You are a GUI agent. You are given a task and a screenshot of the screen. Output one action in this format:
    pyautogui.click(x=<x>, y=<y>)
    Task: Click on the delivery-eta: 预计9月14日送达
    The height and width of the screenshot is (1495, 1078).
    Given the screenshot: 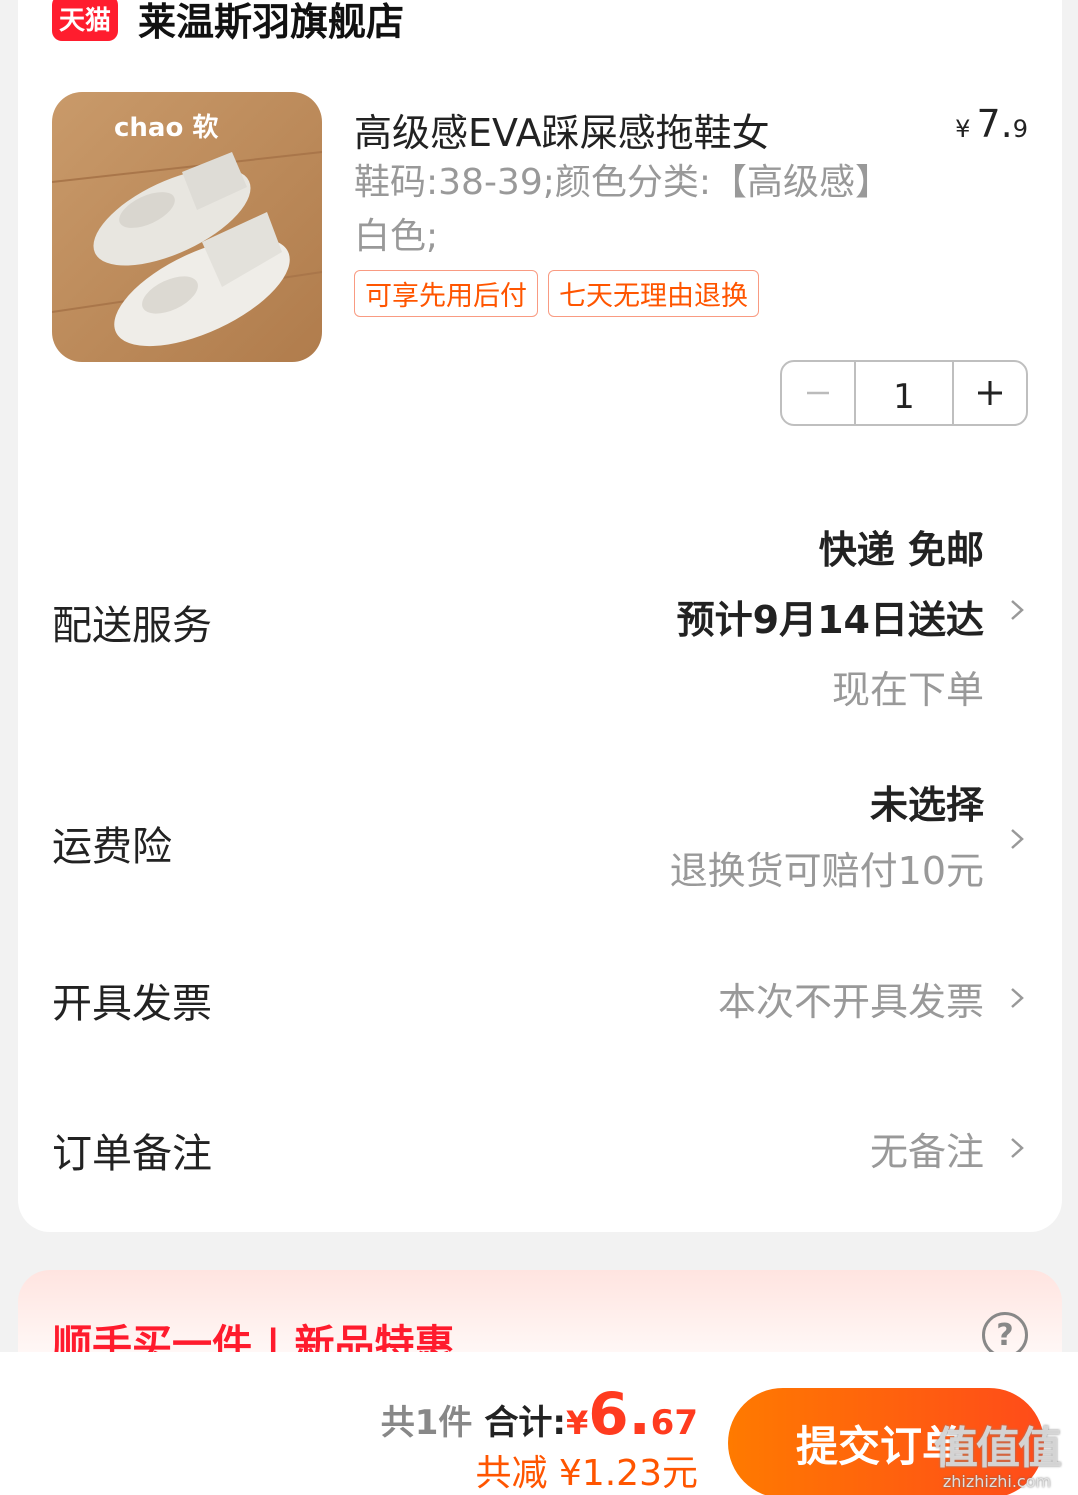 What is the action you would take?
    pyautogui.click(x=830, y=620)
    